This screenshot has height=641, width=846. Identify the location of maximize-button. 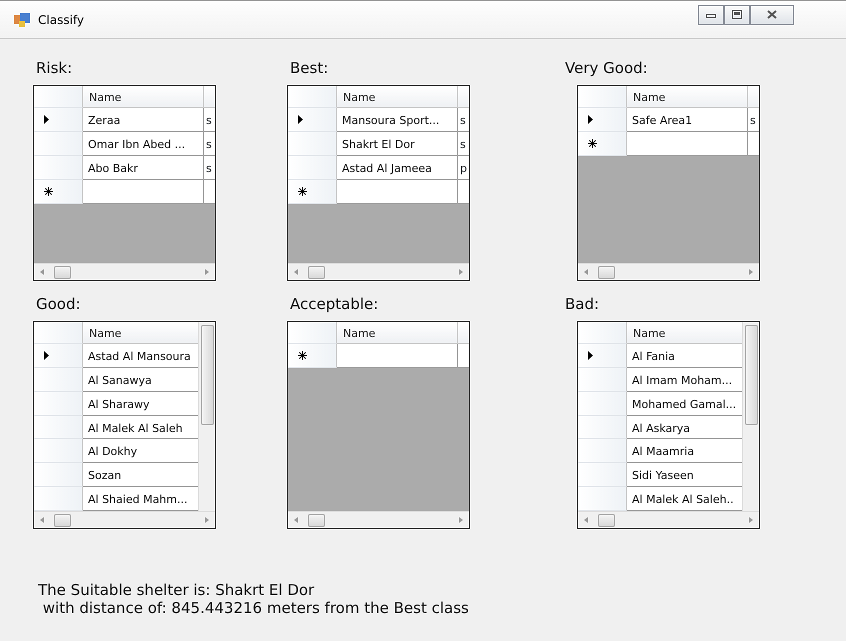
(737, 14).